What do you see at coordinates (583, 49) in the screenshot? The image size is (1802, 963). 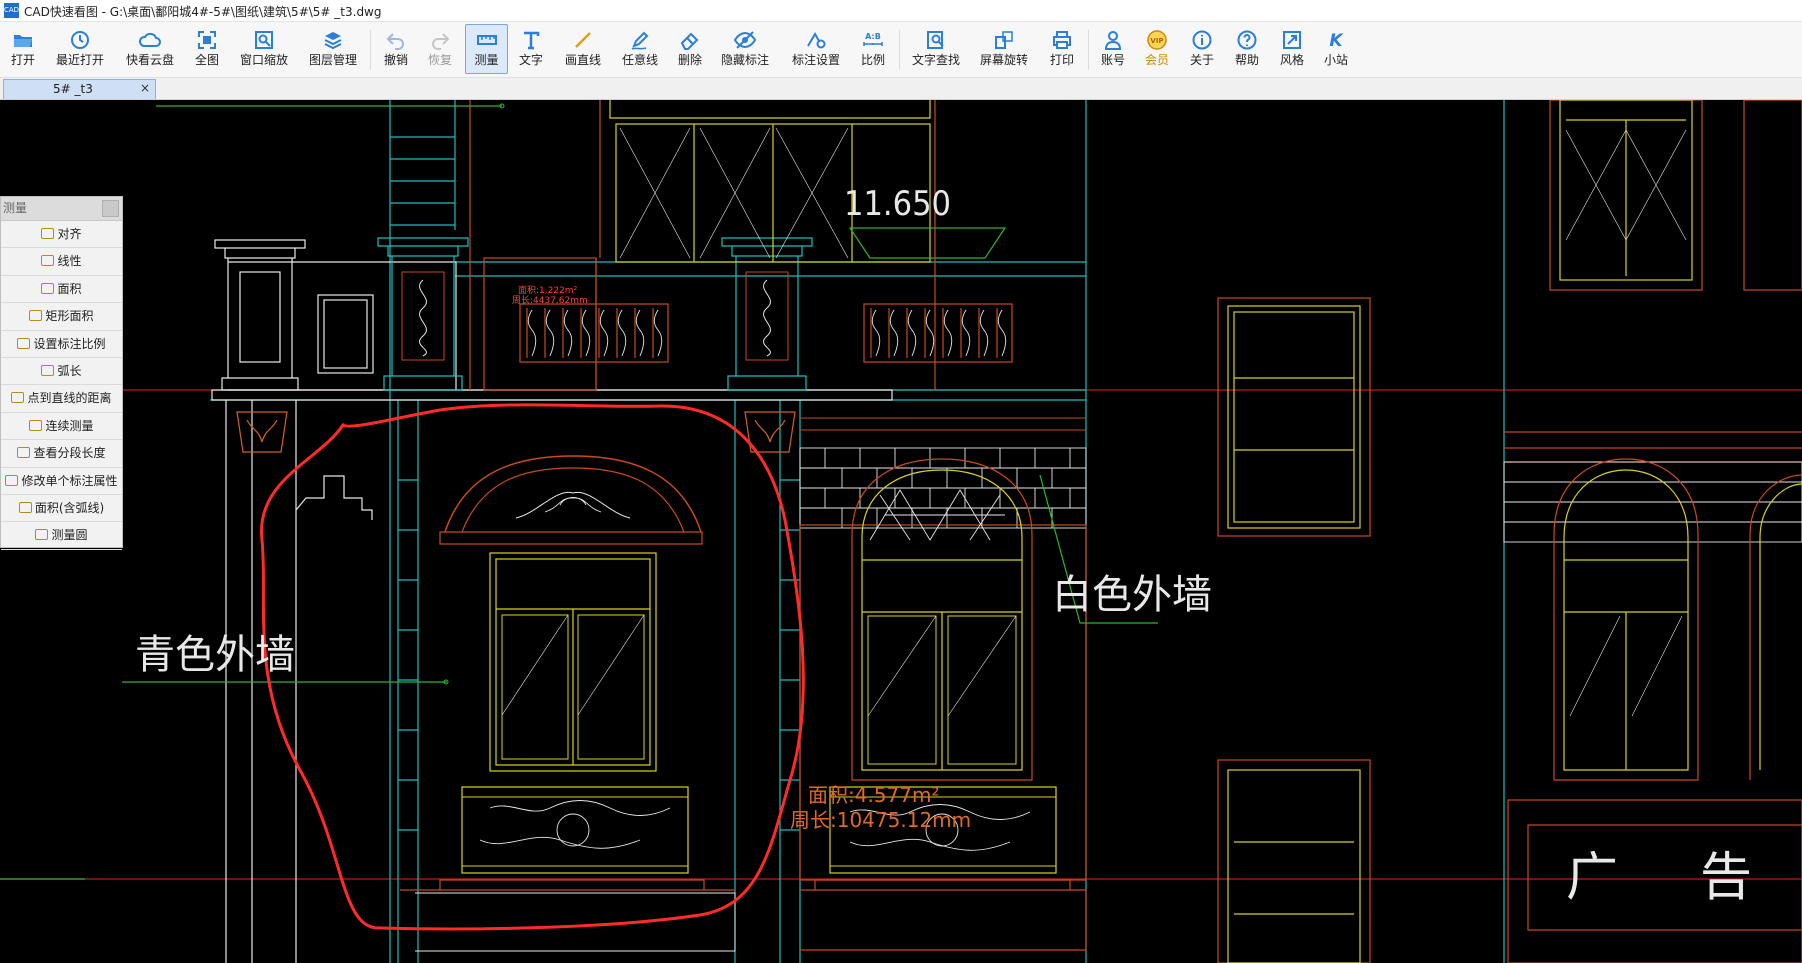 I see `draw-line-button: 画直线` at bounding box center [583, 49].